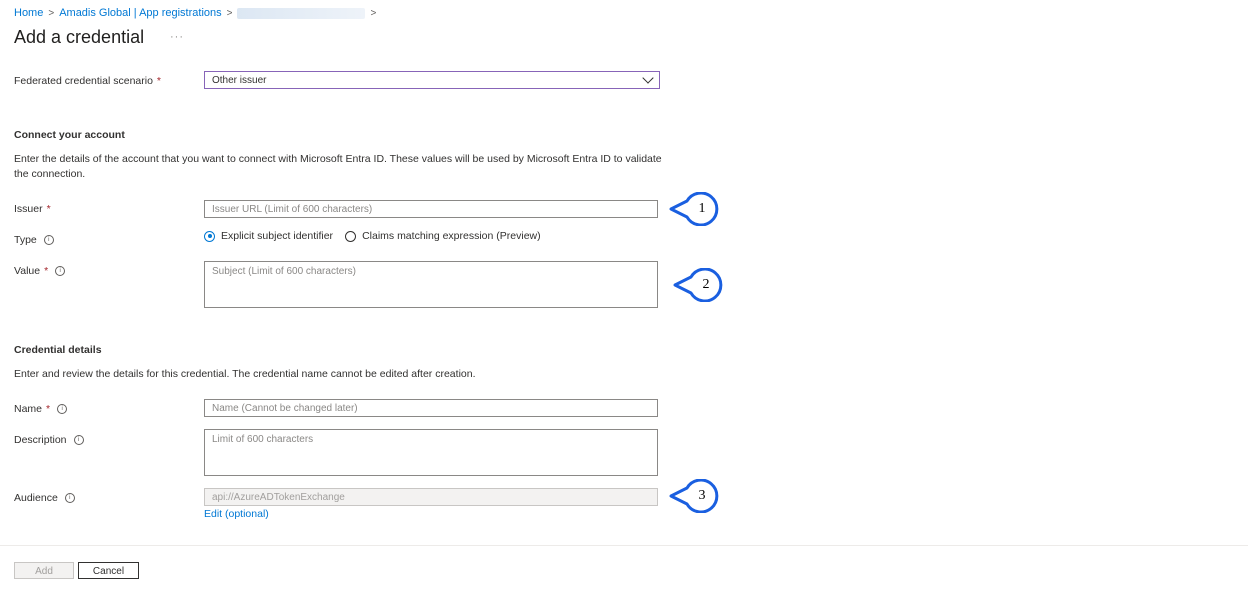 Image resolution: width=1248 pixels, height=595 pixels. I want to click on name-label: Name * i, so click(41, 409).